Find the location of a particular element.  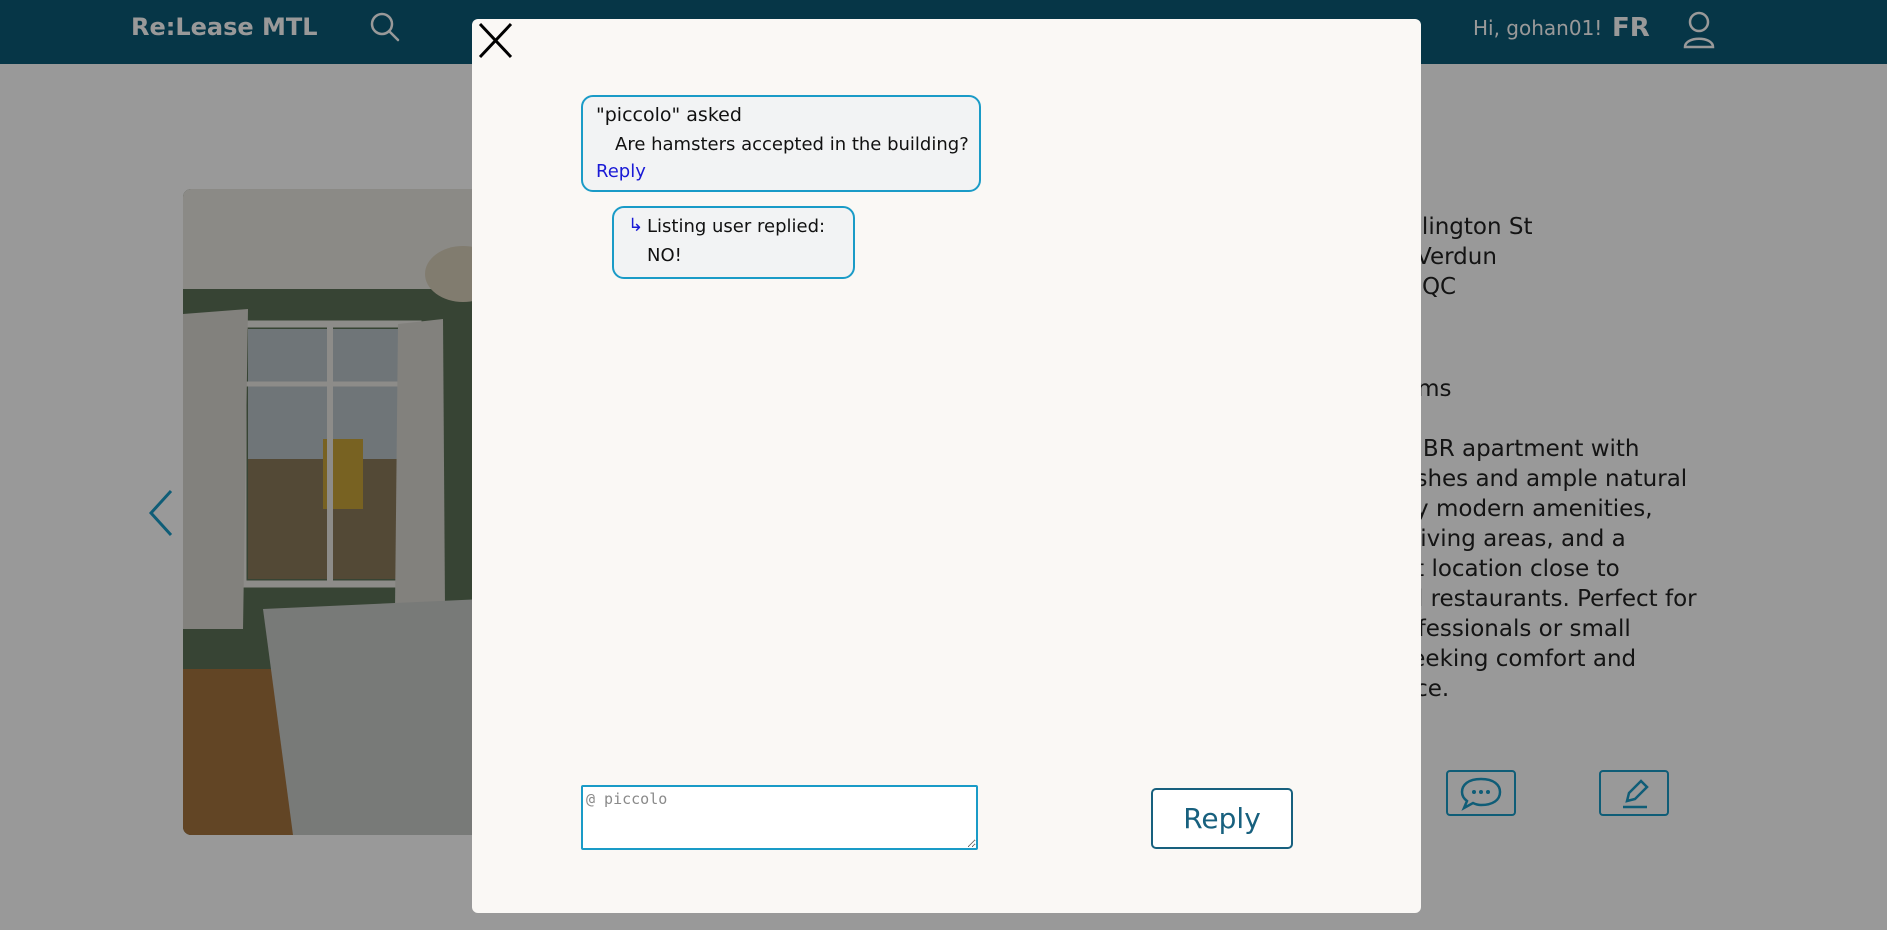

reply-submit-button: Reply is located at coordinates (1222, 818).